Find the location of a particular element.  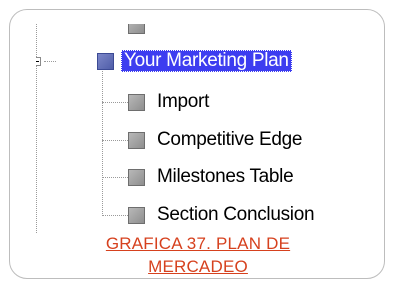

caption-line-2: MERCADEO is located at coordinates (198, 266).